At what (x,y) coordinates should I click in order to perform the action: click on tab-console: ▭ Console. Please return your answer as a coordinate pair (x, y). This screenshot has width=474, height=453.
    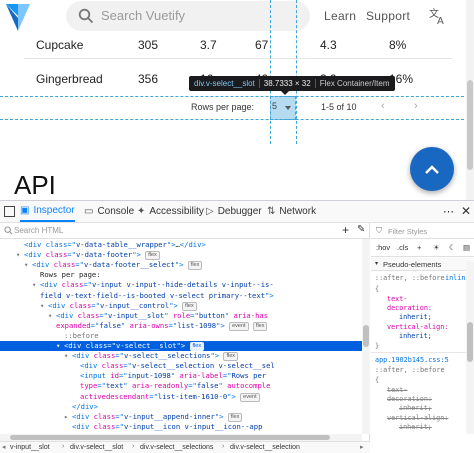
    Looking at the image, I should click on (109, 211).